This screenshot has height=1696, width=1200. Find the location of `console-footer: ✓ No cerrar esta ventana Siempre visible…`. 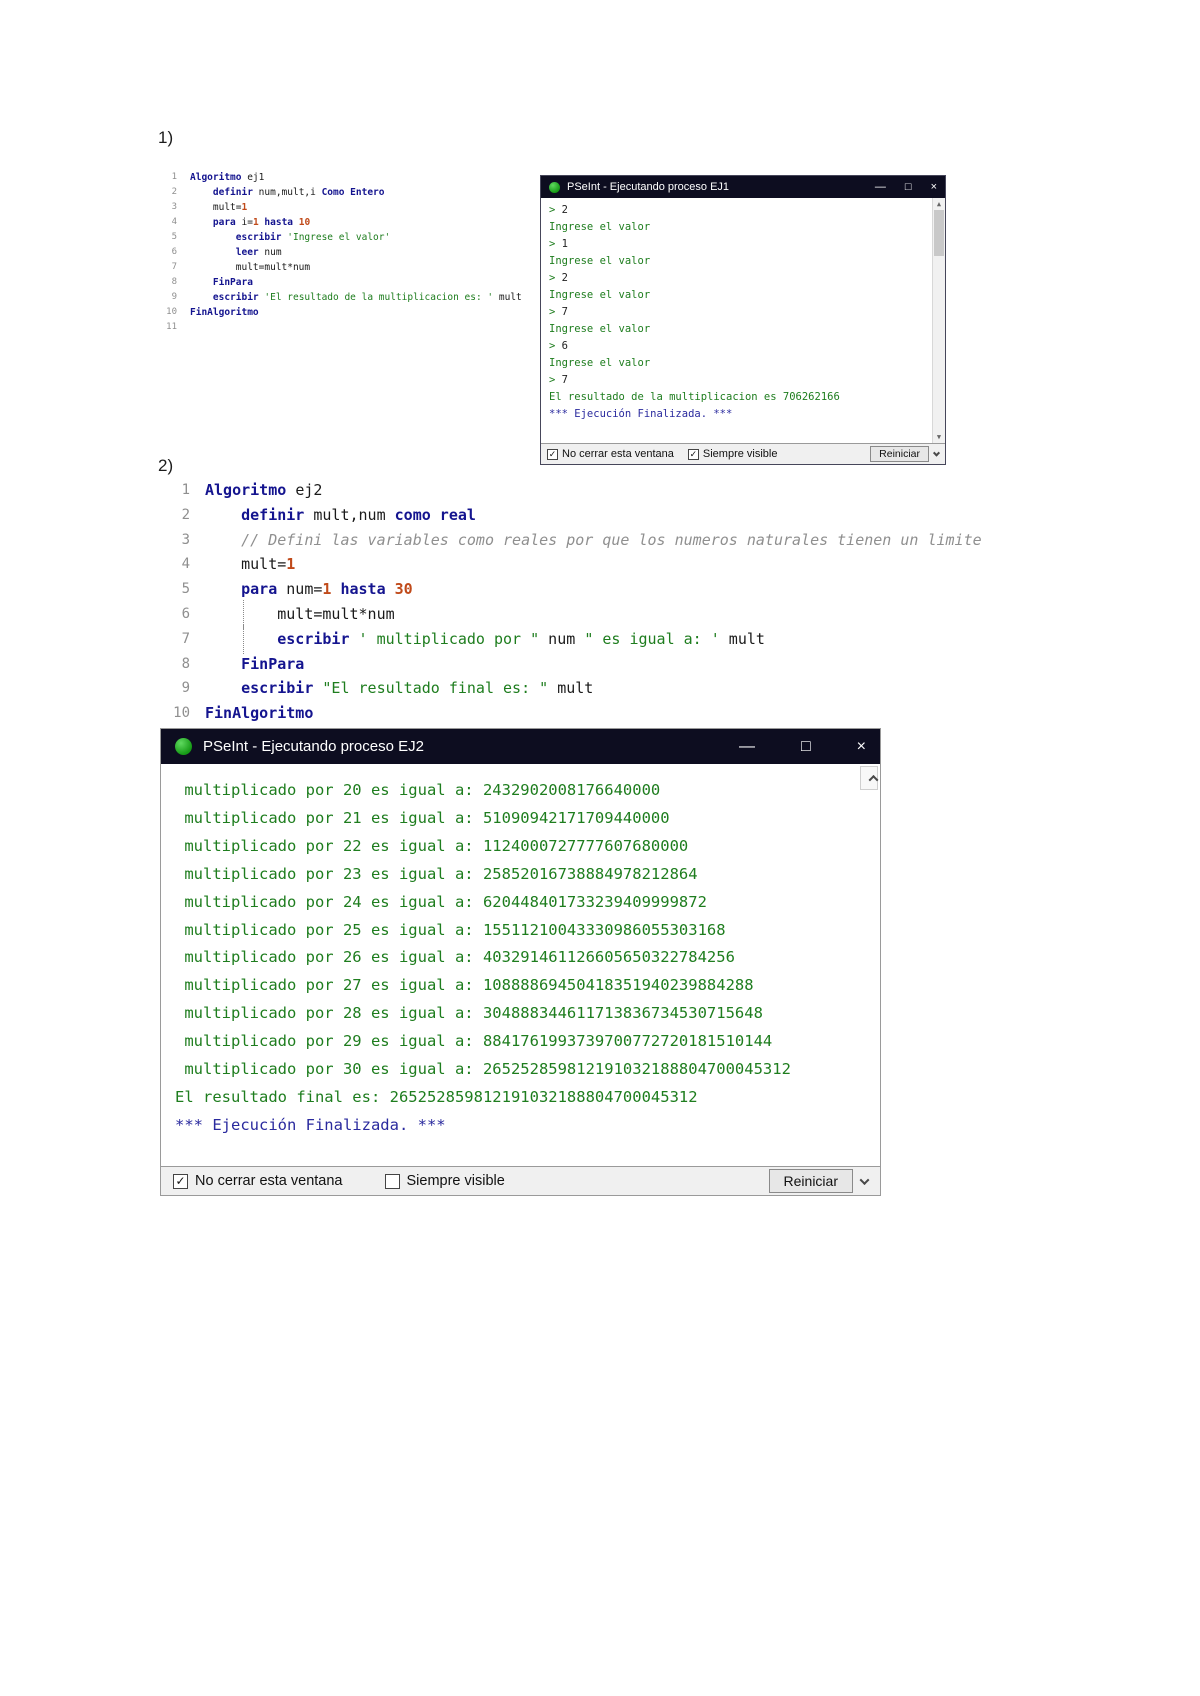

console-footer: ✓ No cerrar esta ventana Siempre visible… is located at coordinates (520, 1180).